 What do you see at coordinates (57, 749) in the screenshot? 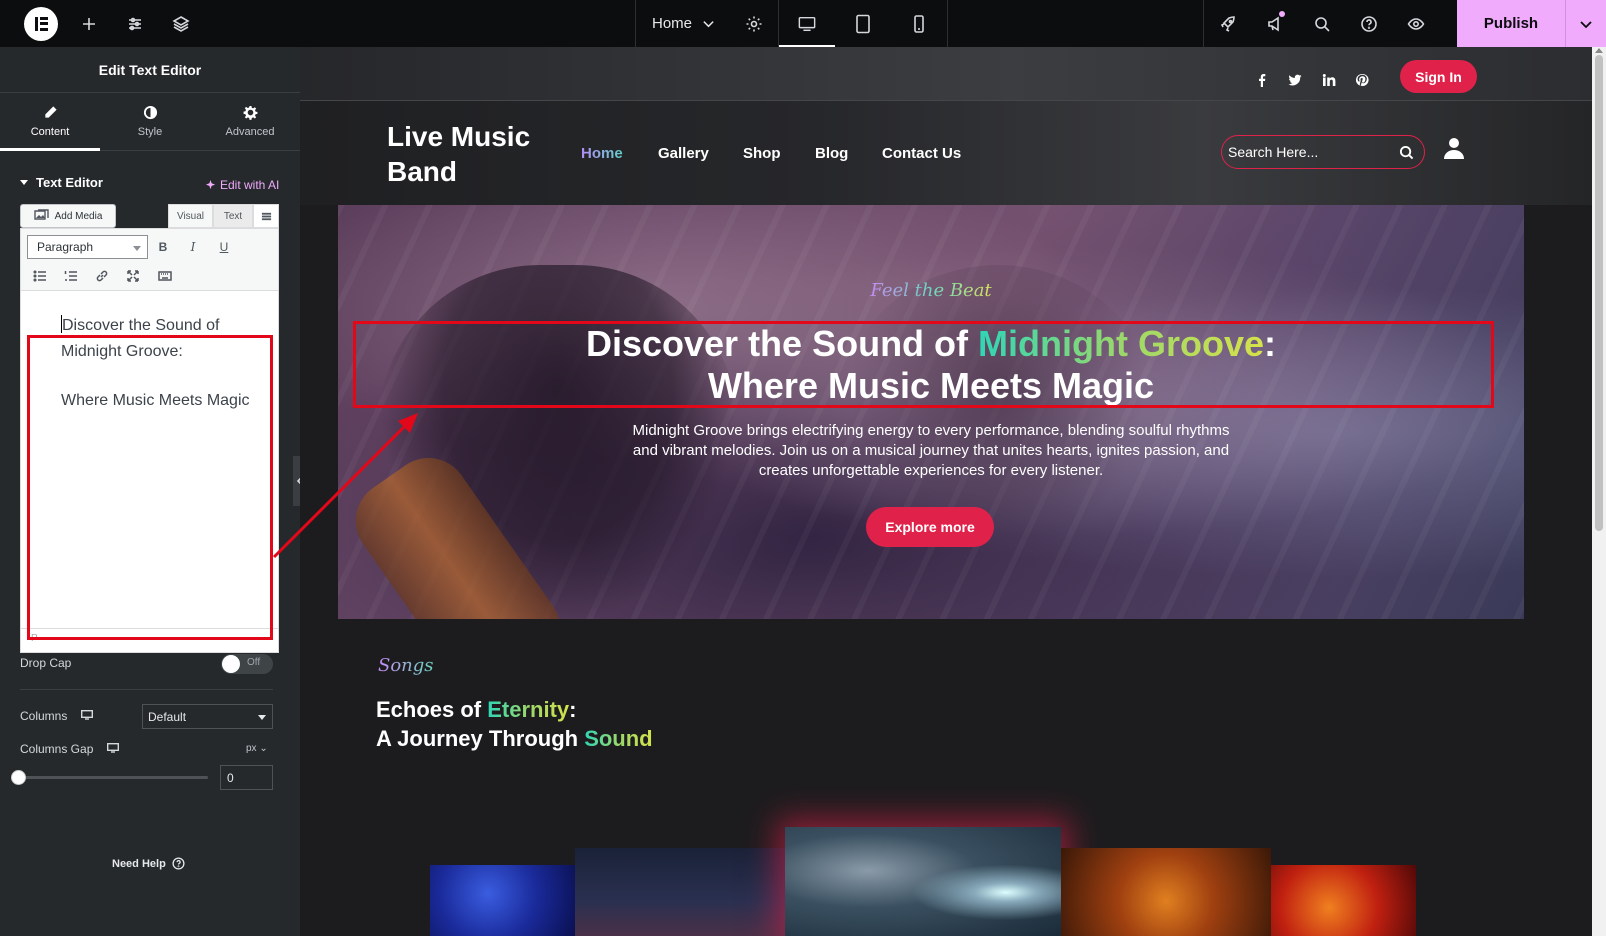
I see `columns-gap-label: Columns Gap` at bounding box center [57, 749].